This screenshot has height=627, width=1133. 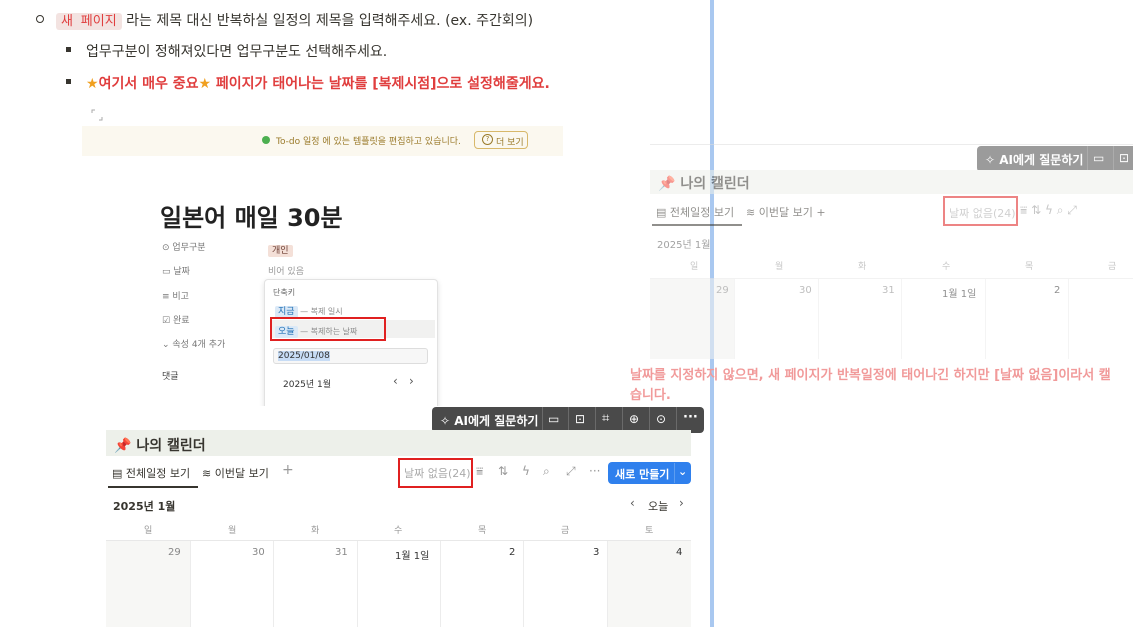 What do you see at coordinates (650, 395) in the screenshot?
I see `note-line-2: 습니다.` at bounding box center [650, 395].